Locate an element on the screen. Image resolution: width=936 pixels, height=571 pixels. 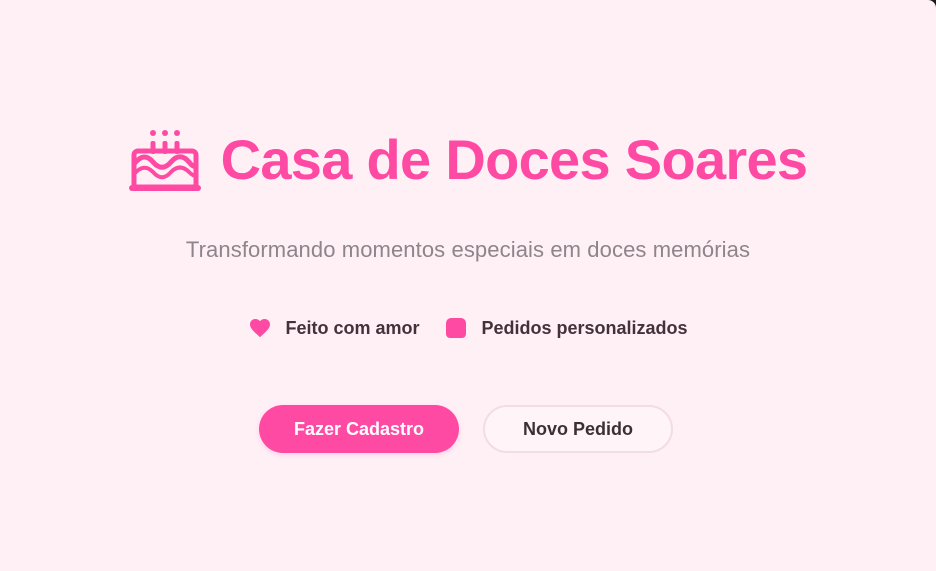
feature-item-made-with-love: Feito com amor is located at coordinates (333, 328).